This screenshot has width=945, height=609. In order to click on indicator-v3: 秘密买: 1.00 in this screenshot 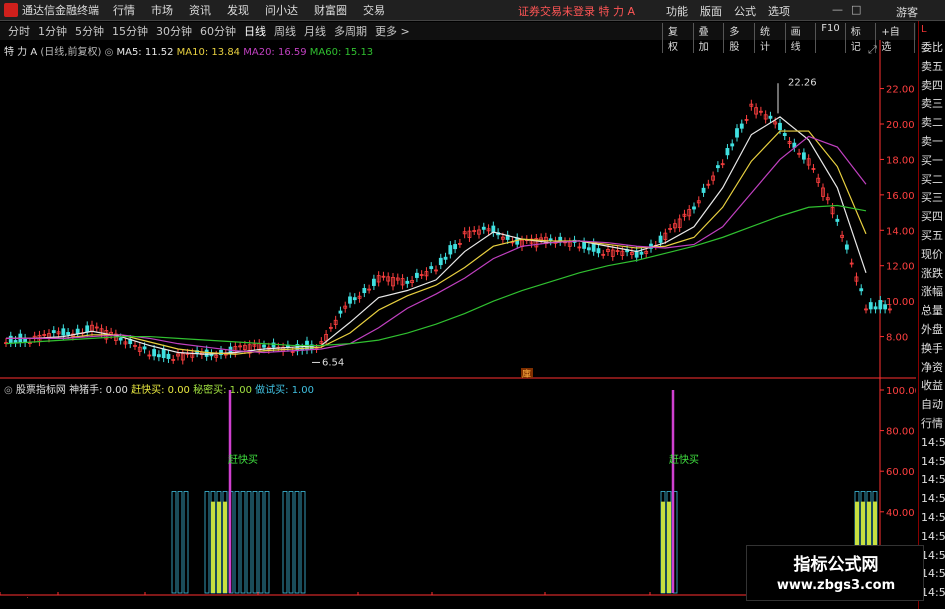, I will do `click(222, 390)`.